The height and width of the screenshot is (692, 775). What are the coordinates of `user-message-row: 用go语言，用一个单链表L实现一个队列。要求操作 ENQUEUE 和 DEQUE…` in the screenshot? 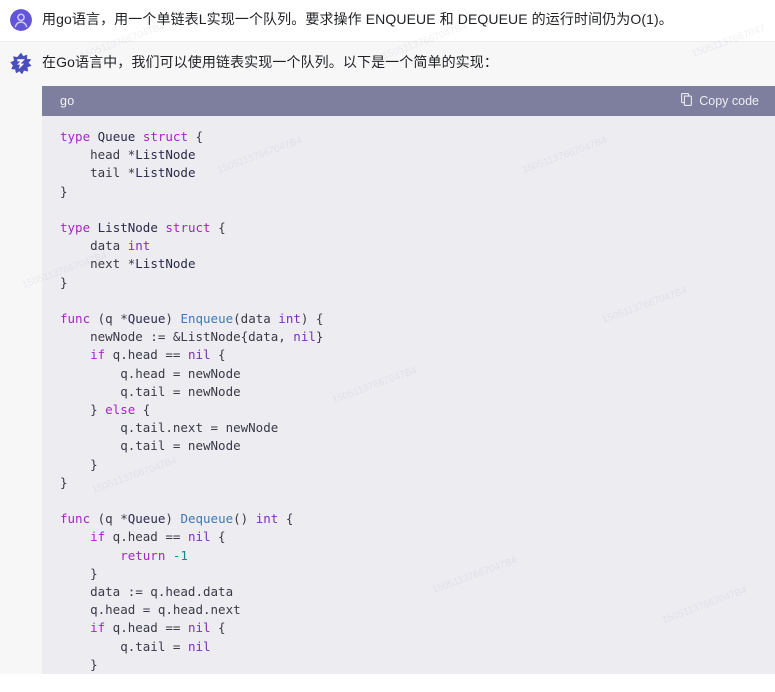 It's located at (387, 21).